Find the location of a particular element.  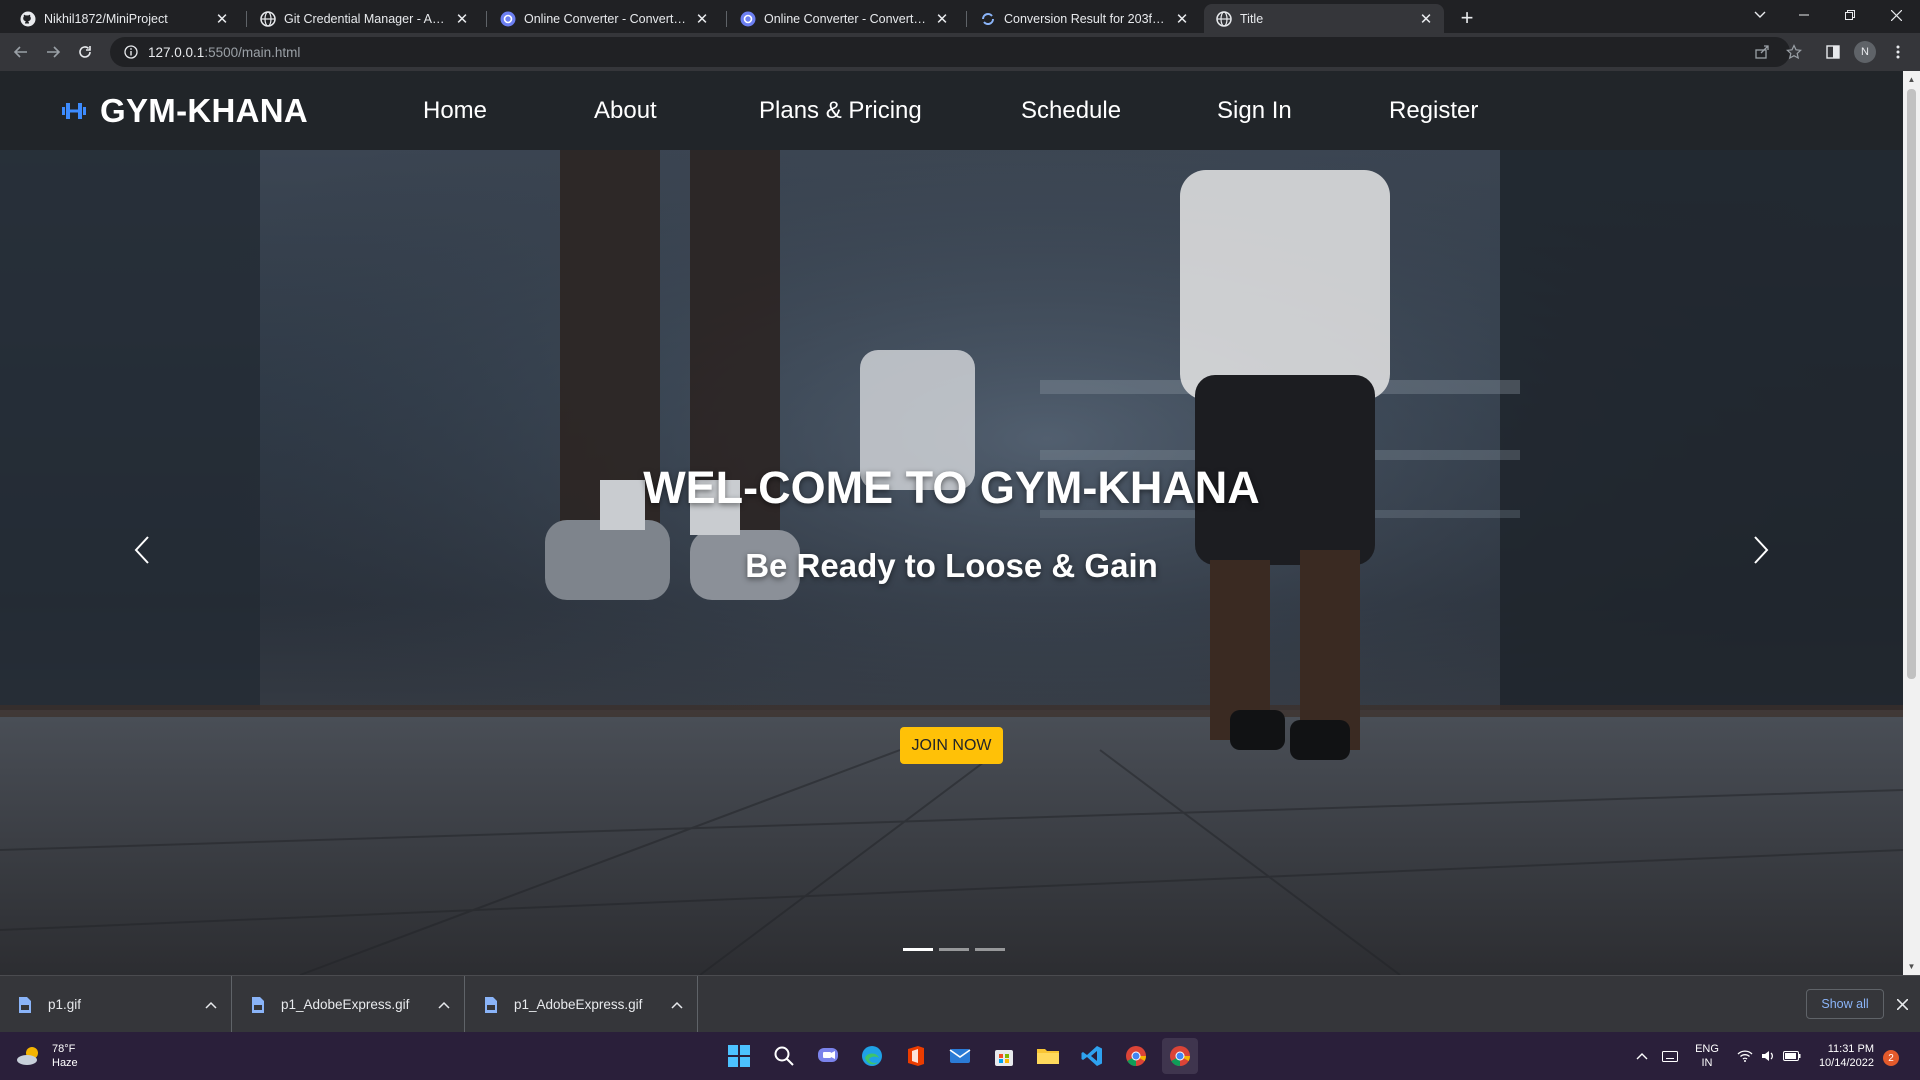

edge-icon is located at coordinates (872, 1056).